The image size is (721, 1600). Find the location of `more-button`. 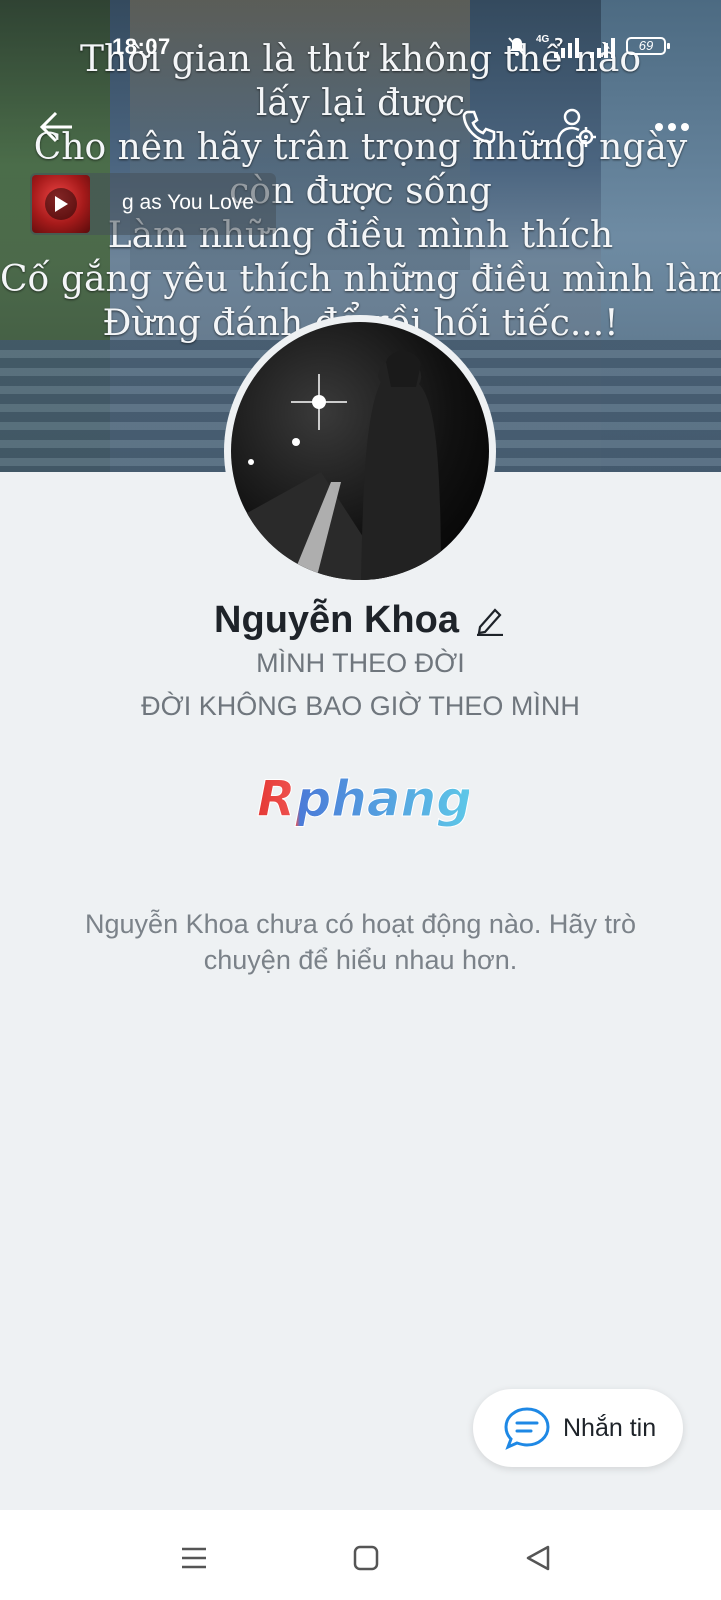

more-button is located at coordinates (672, 127).